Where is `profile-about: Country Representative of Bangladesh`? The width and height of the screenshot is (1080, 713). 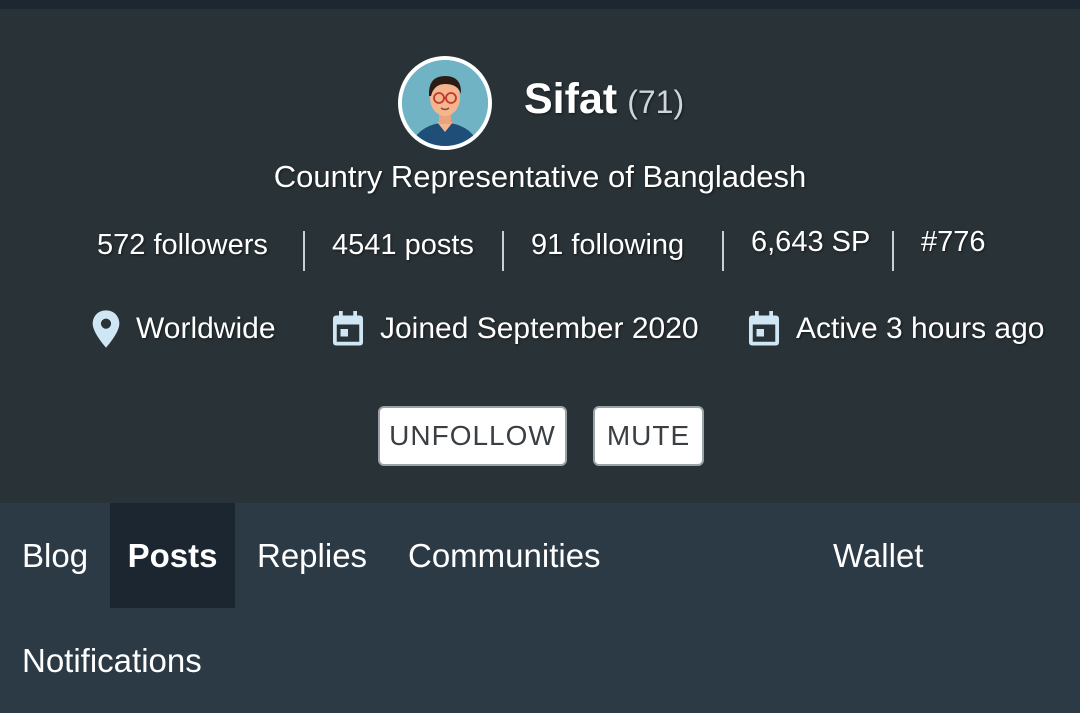 profile-about: Country Representative of Bangladesh is located at coordinates (540, 176).